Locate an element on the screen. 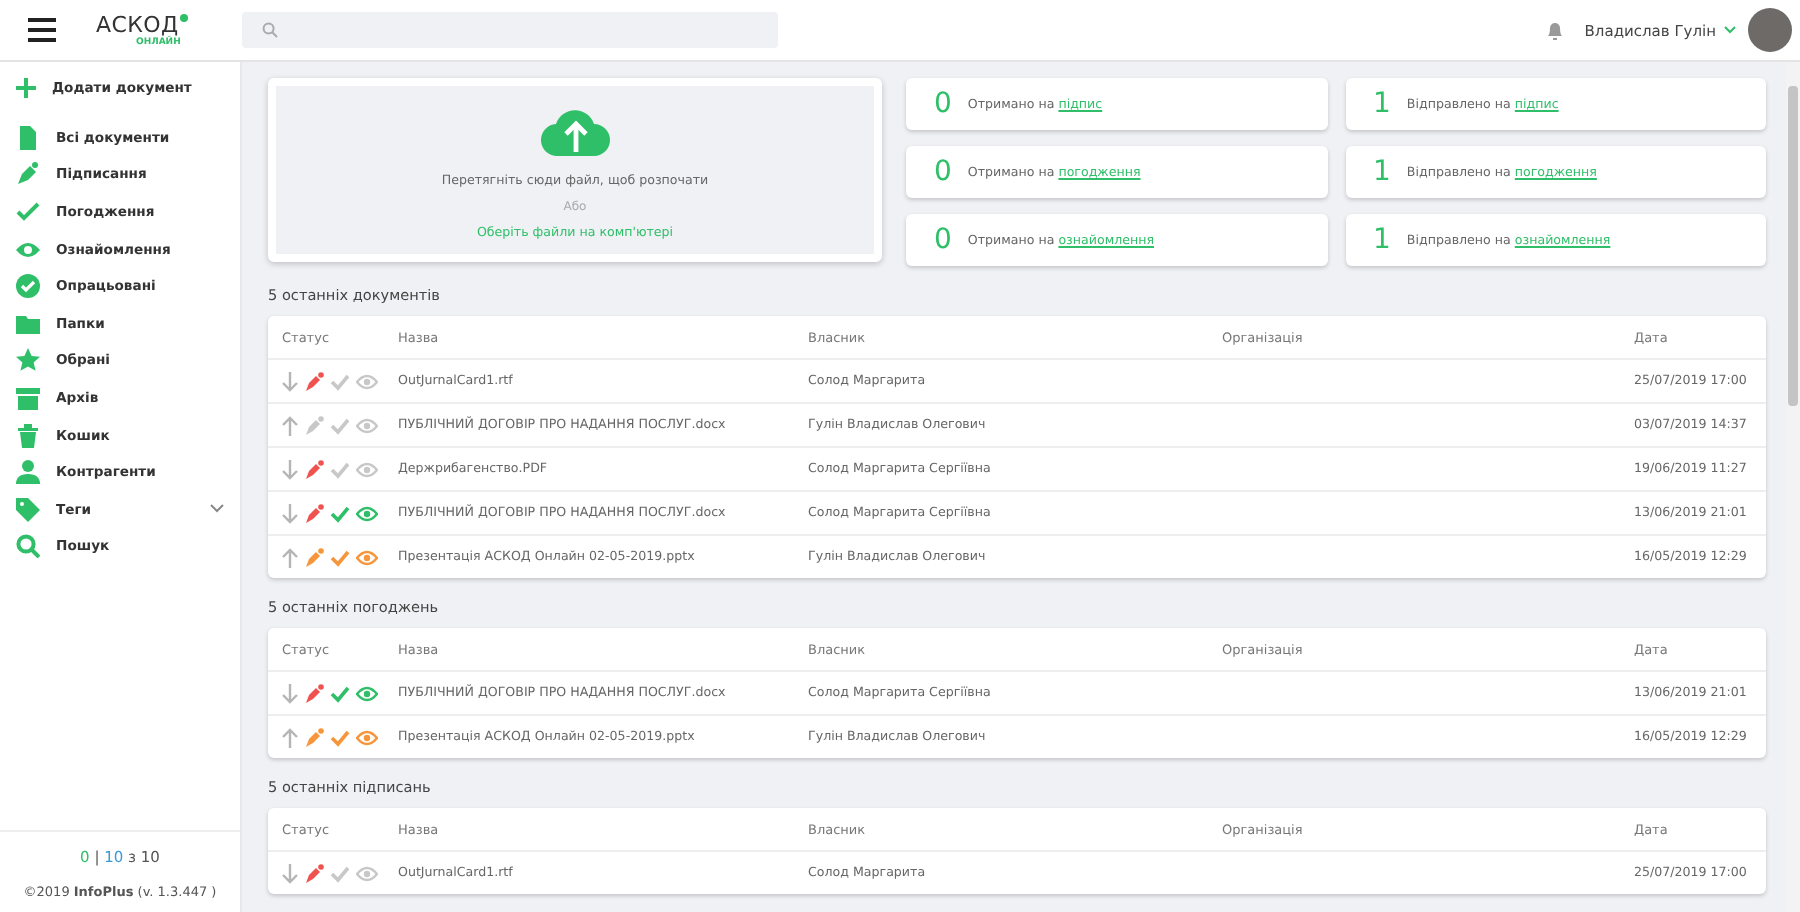 This screenshot has width=1800, height=912. check-circle-icon is located at coordinates (28, 286).